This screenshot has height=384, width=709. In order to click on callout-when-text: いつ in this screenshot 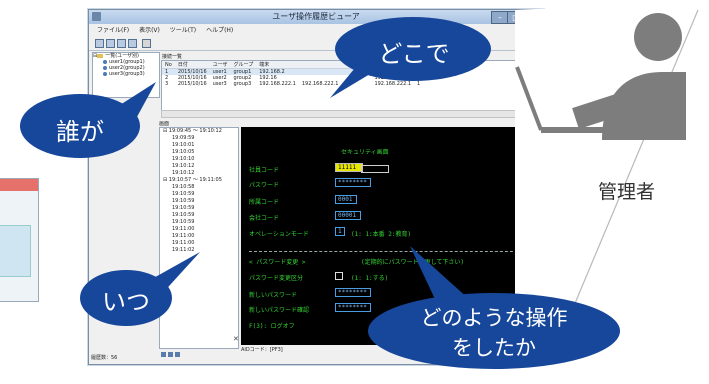, I will do `click(126, 302)`.